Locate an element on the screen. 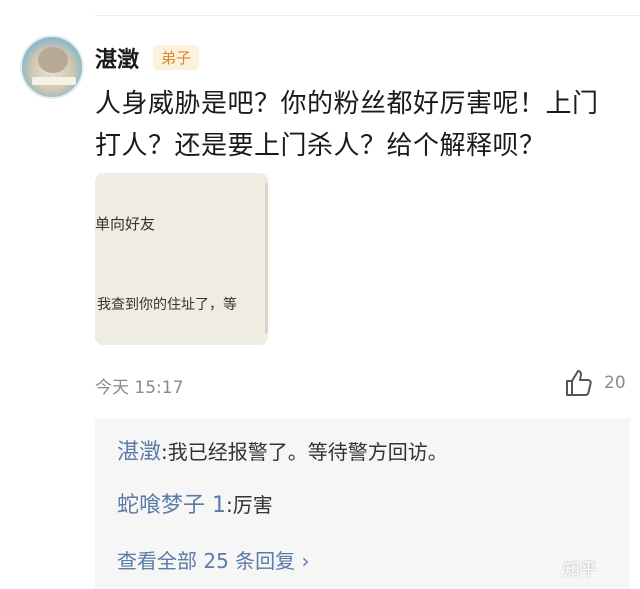 Image resolution: width=640 pixels, height=589 pixels. user-avatar is located at coordinates (52, 67).